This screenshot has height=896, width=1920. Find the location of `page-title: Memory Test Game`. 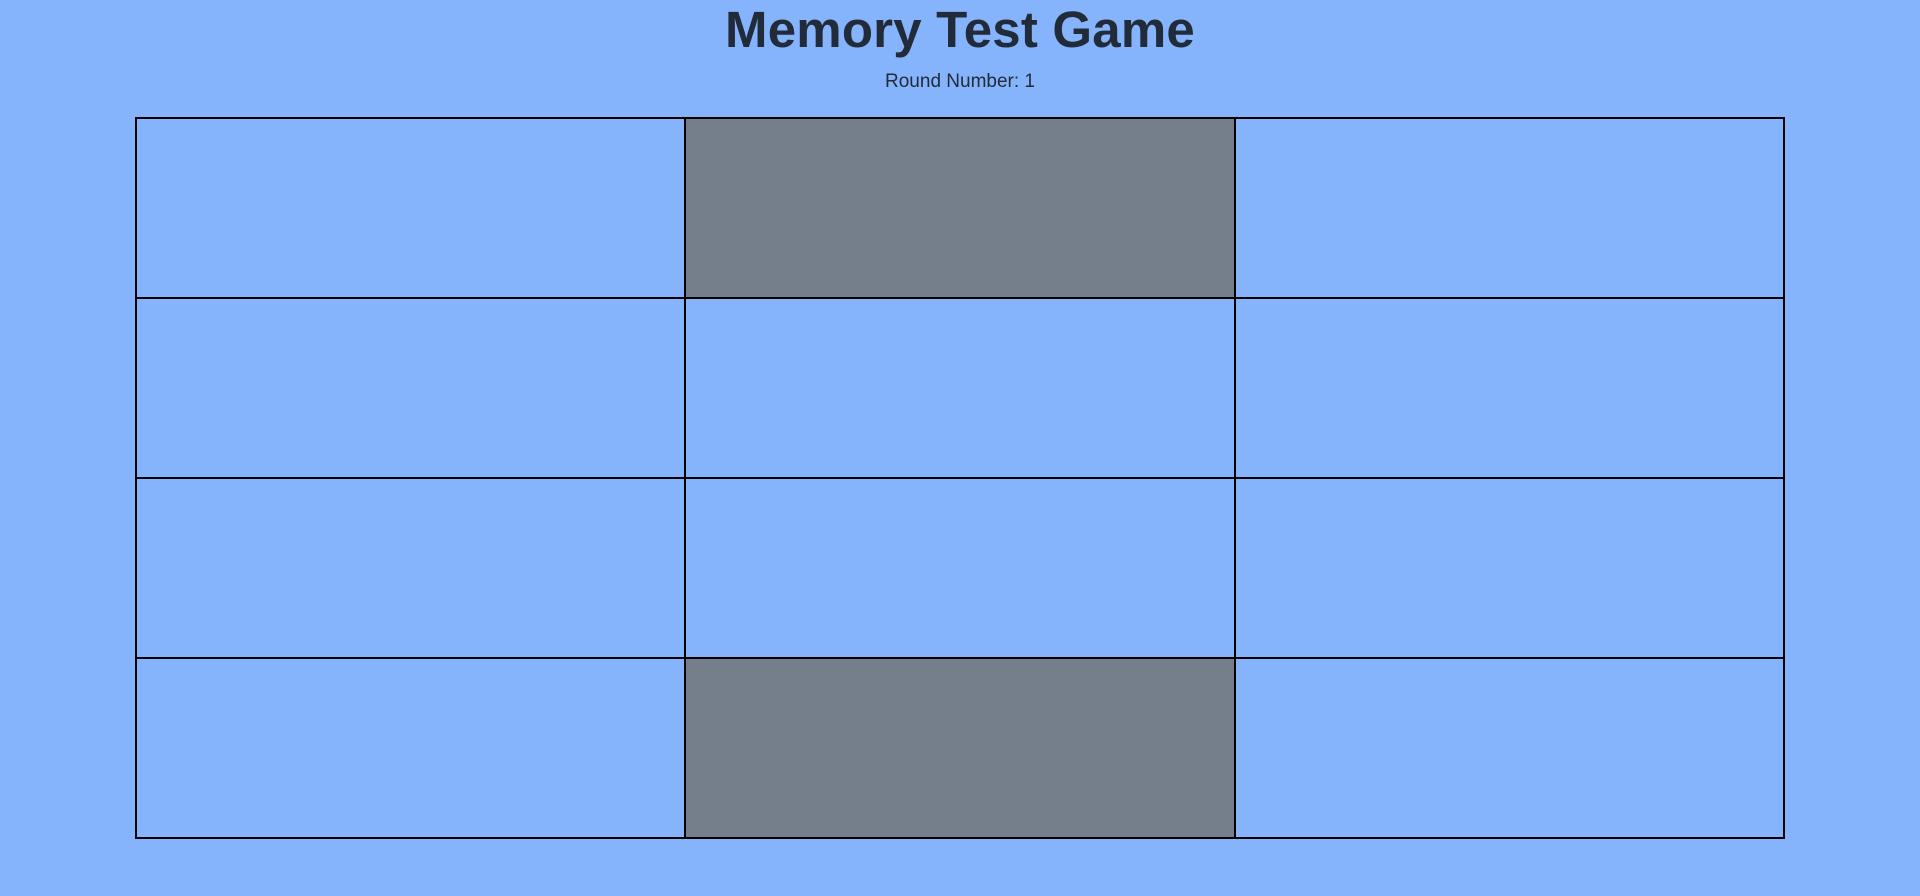

page-title: Memory Test Game is located at coordinates (960, 29).